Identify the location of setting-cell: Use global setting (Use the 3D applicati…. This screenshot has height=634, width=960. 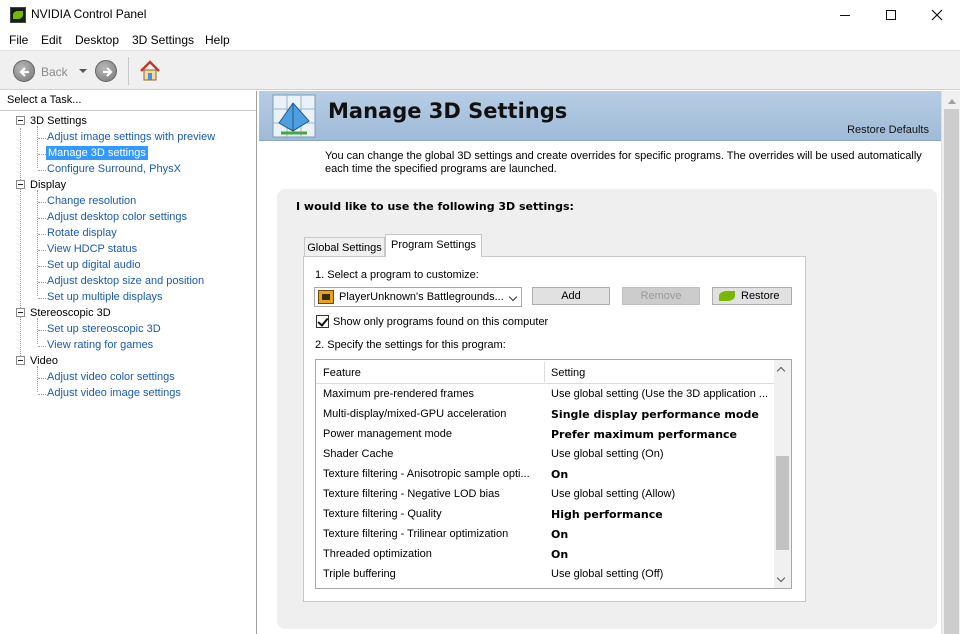
(661, 394).